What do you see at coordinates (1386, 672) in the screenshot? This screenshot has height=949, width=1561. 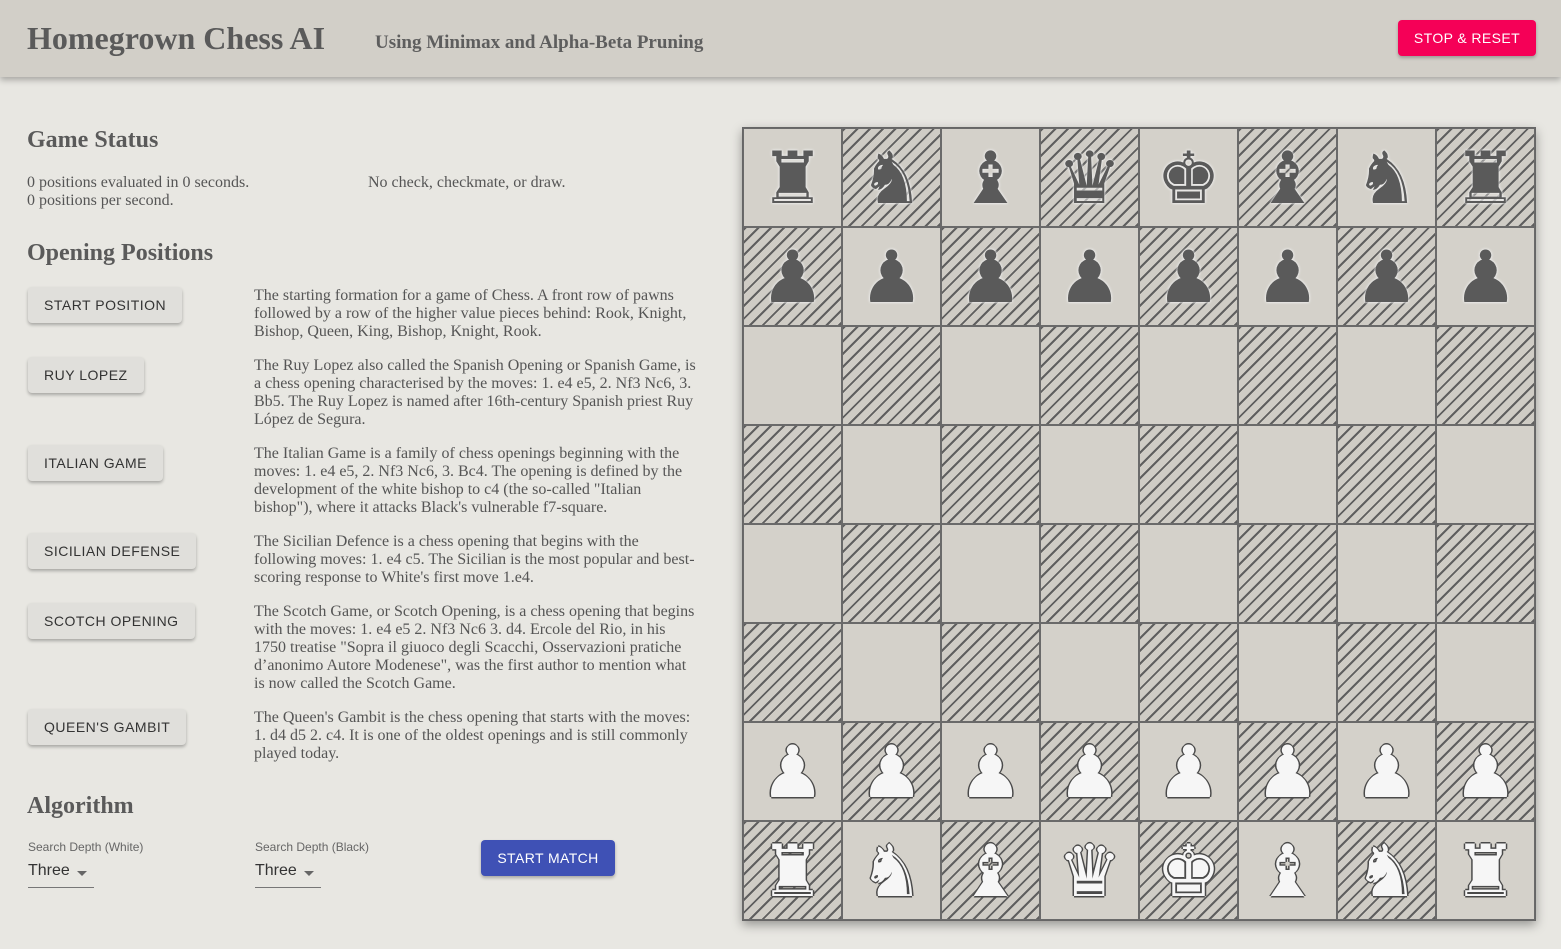 I see `square-g3` at bounding box center [1386, 672].